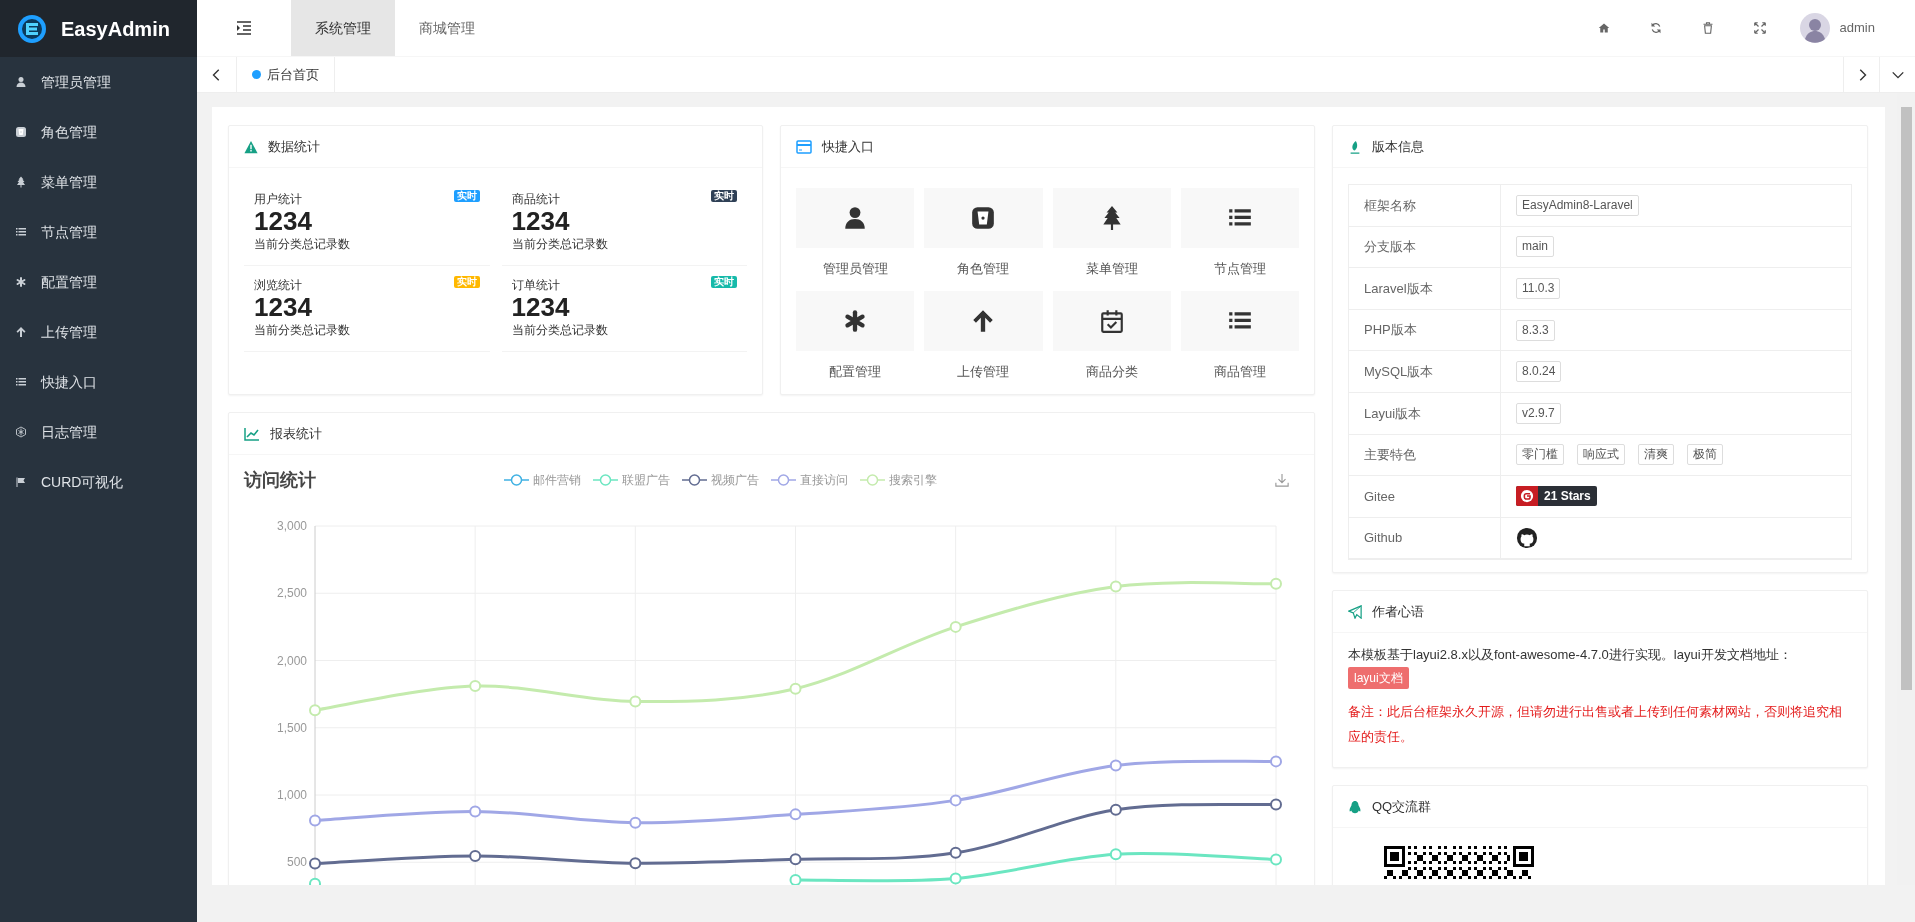 This screenshot has width=1915, height=922. I want to click on legend-label: 直接访问, so click(824, 480).